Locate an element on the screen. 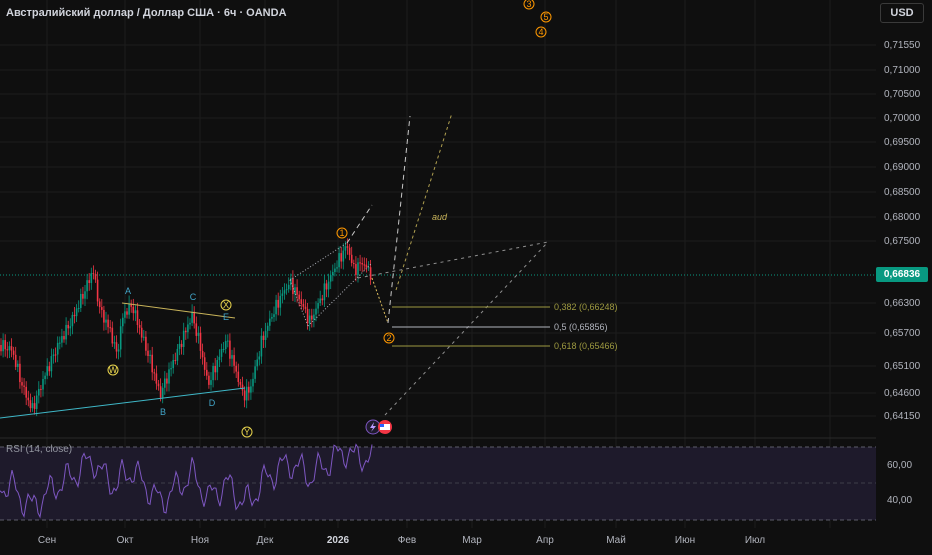  time-label: Сен is located at coordinates (47, 540).